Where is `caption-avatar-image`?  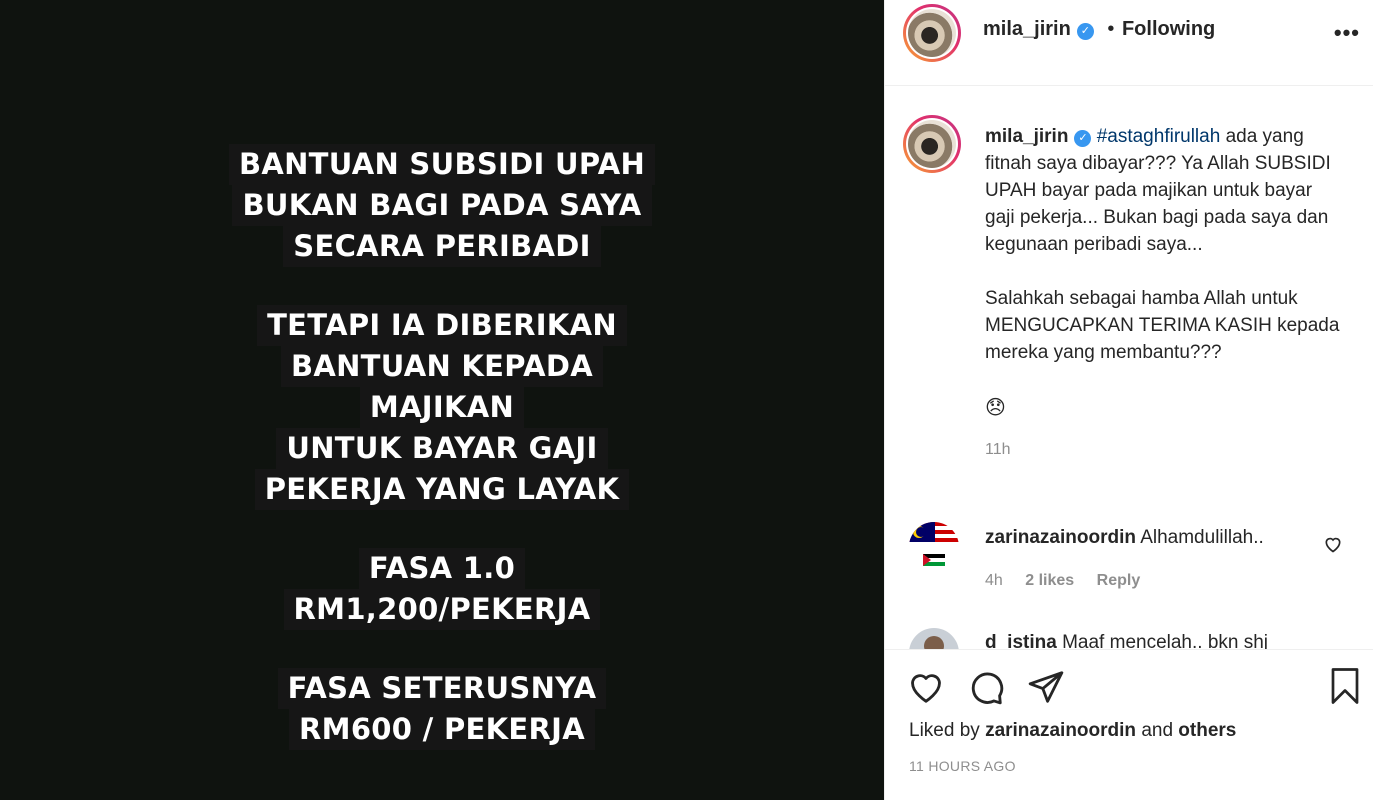 caption-avatar-image is located at coordinates (932, 144).